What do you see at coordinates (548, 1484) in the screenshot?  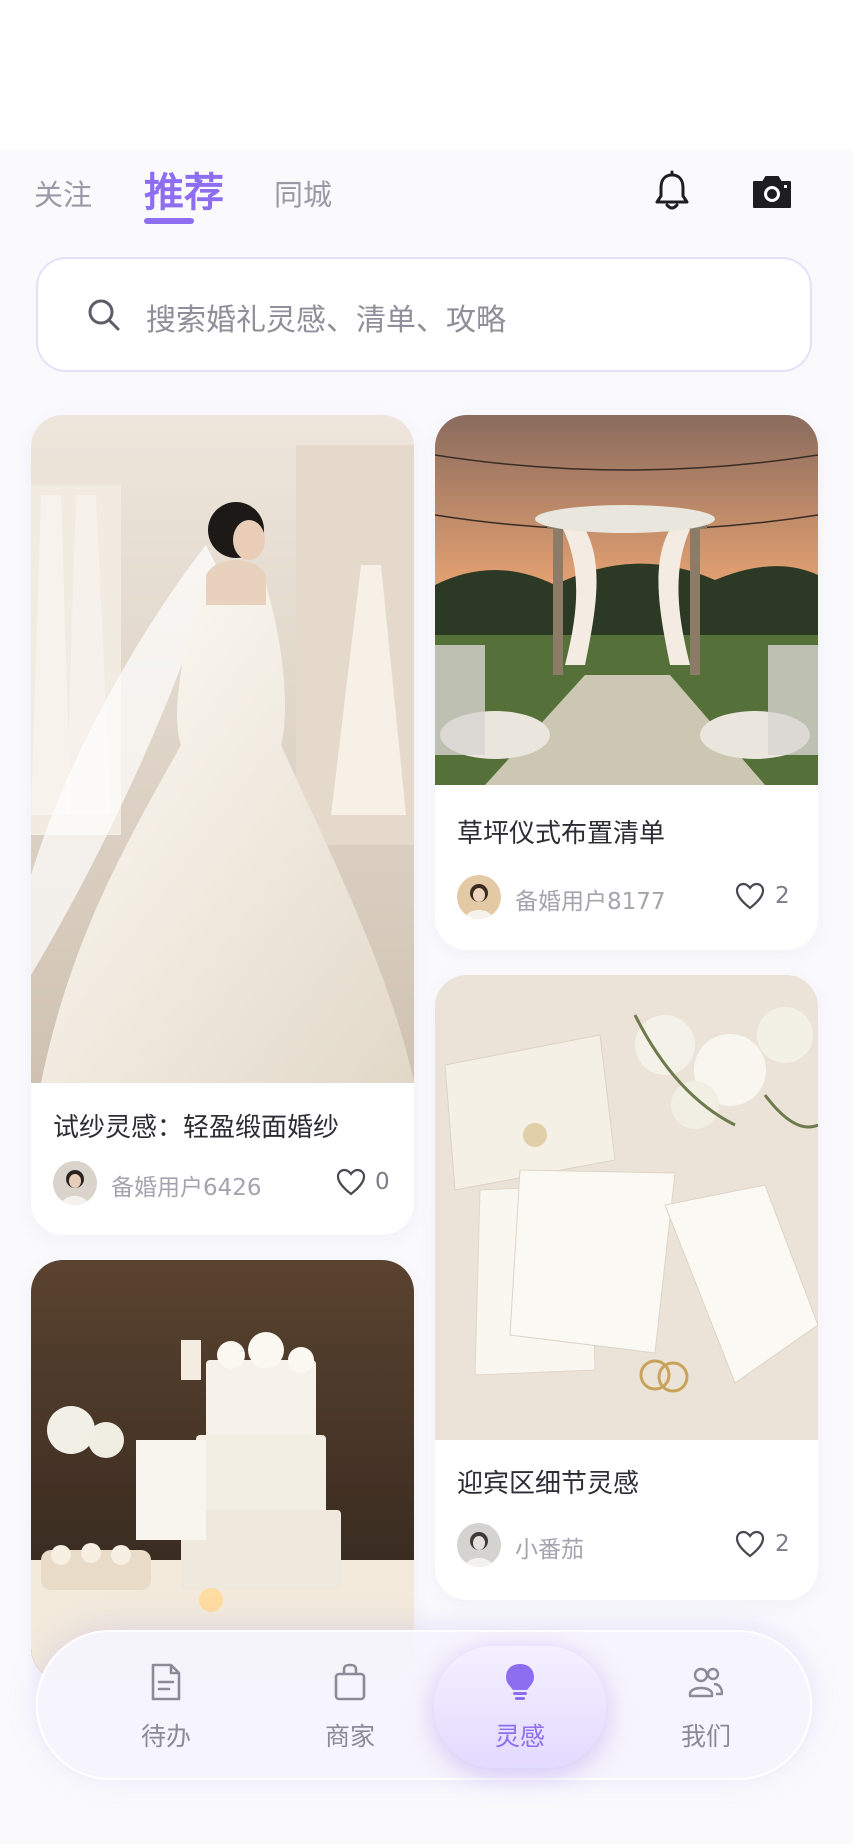 I see `card-title: 迎宾区细节灵感` at bounding box center [548, 1484].